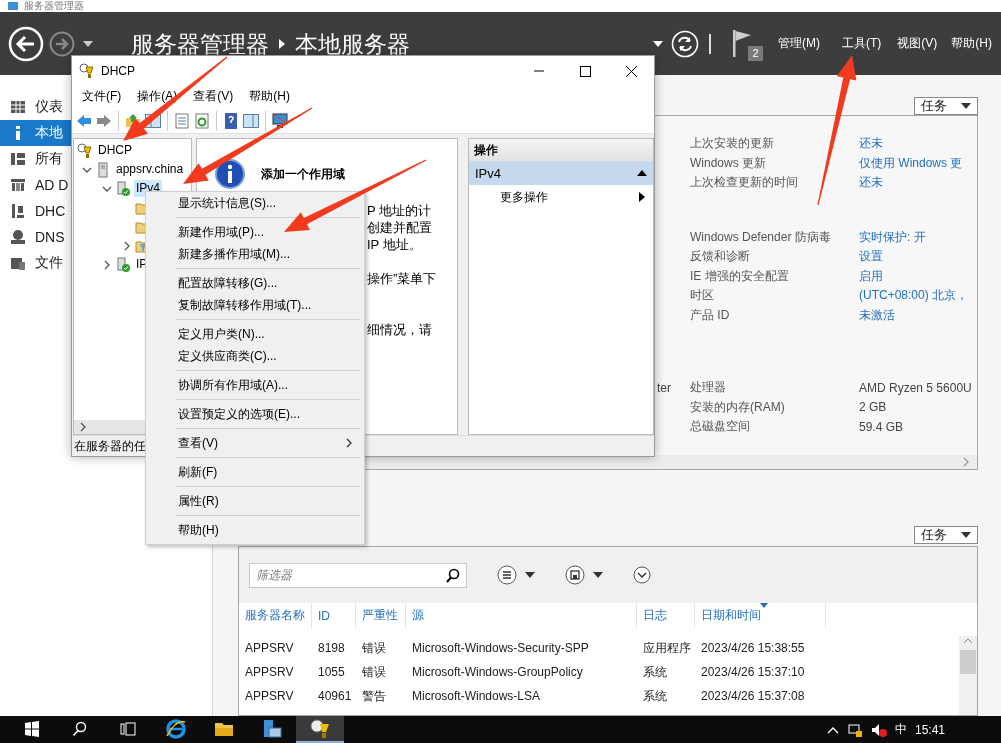  What do you see at coordinates (753, 648) in the screenshot?
I see `table-cell-text: 2023/4/26 15:38:55` at bounding box center [753, 648].